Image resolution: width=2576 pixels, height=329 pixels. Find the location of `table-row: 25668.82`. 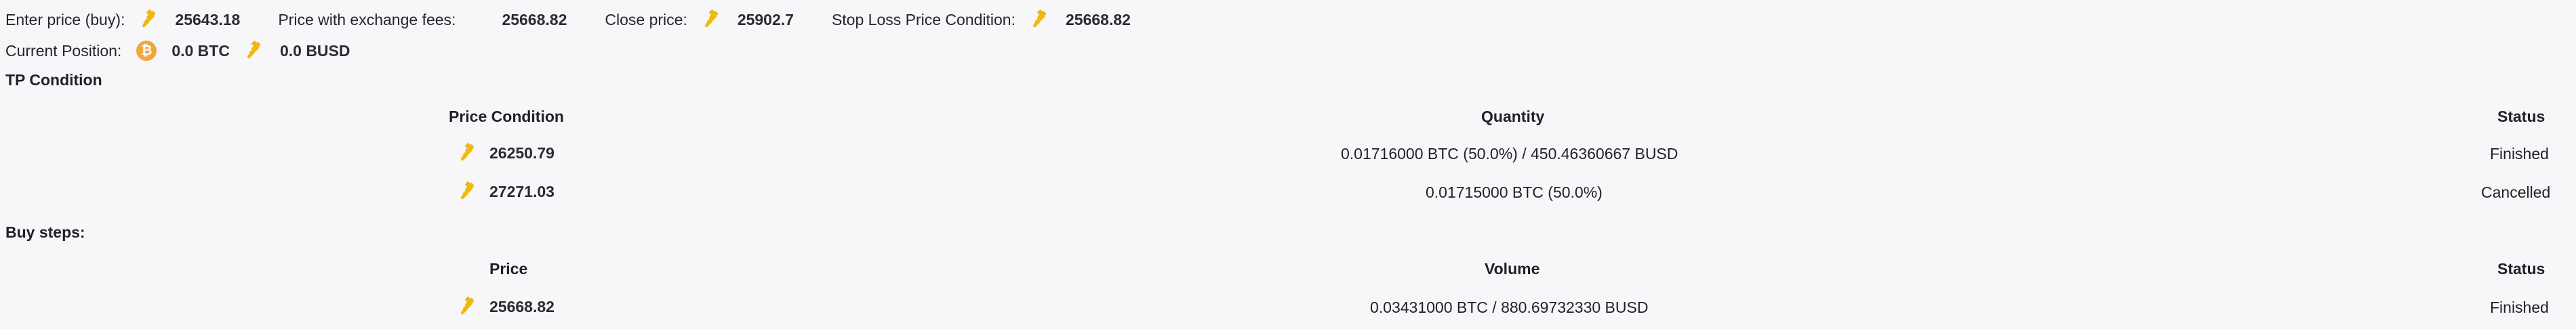

table-row: 25668.82 is located at coordinates (506, 307).